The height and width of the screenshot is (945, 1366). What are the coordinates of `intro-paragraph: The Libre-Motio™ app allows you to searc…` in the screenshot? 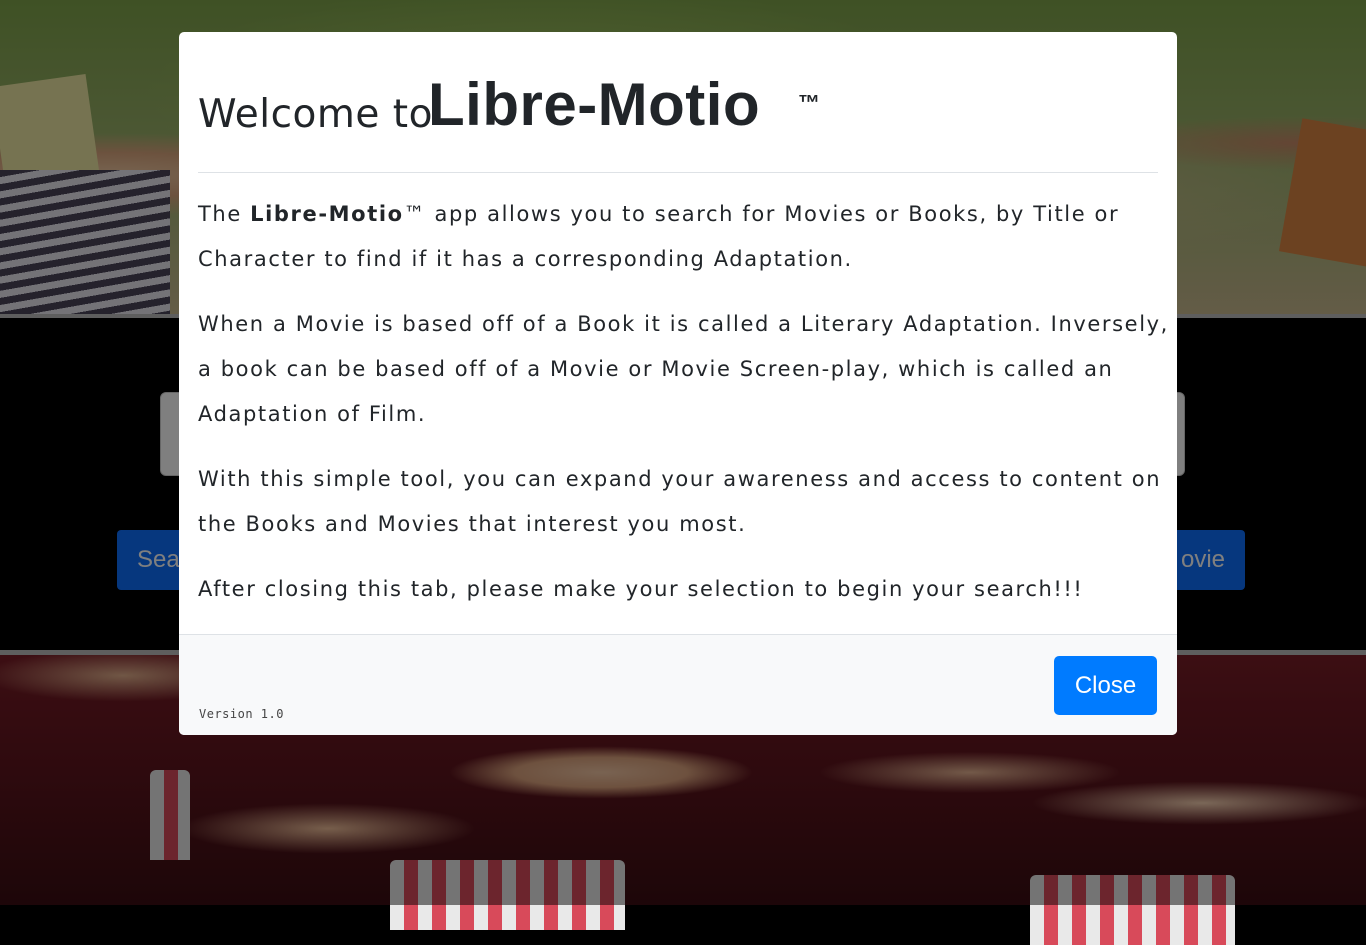 It's located at (687, 237).